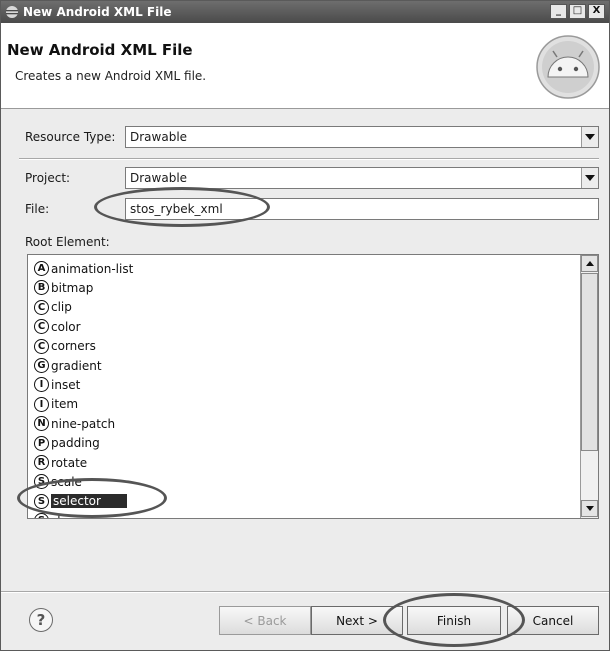  I want to click on list-scrollbar, so click(589, 386).